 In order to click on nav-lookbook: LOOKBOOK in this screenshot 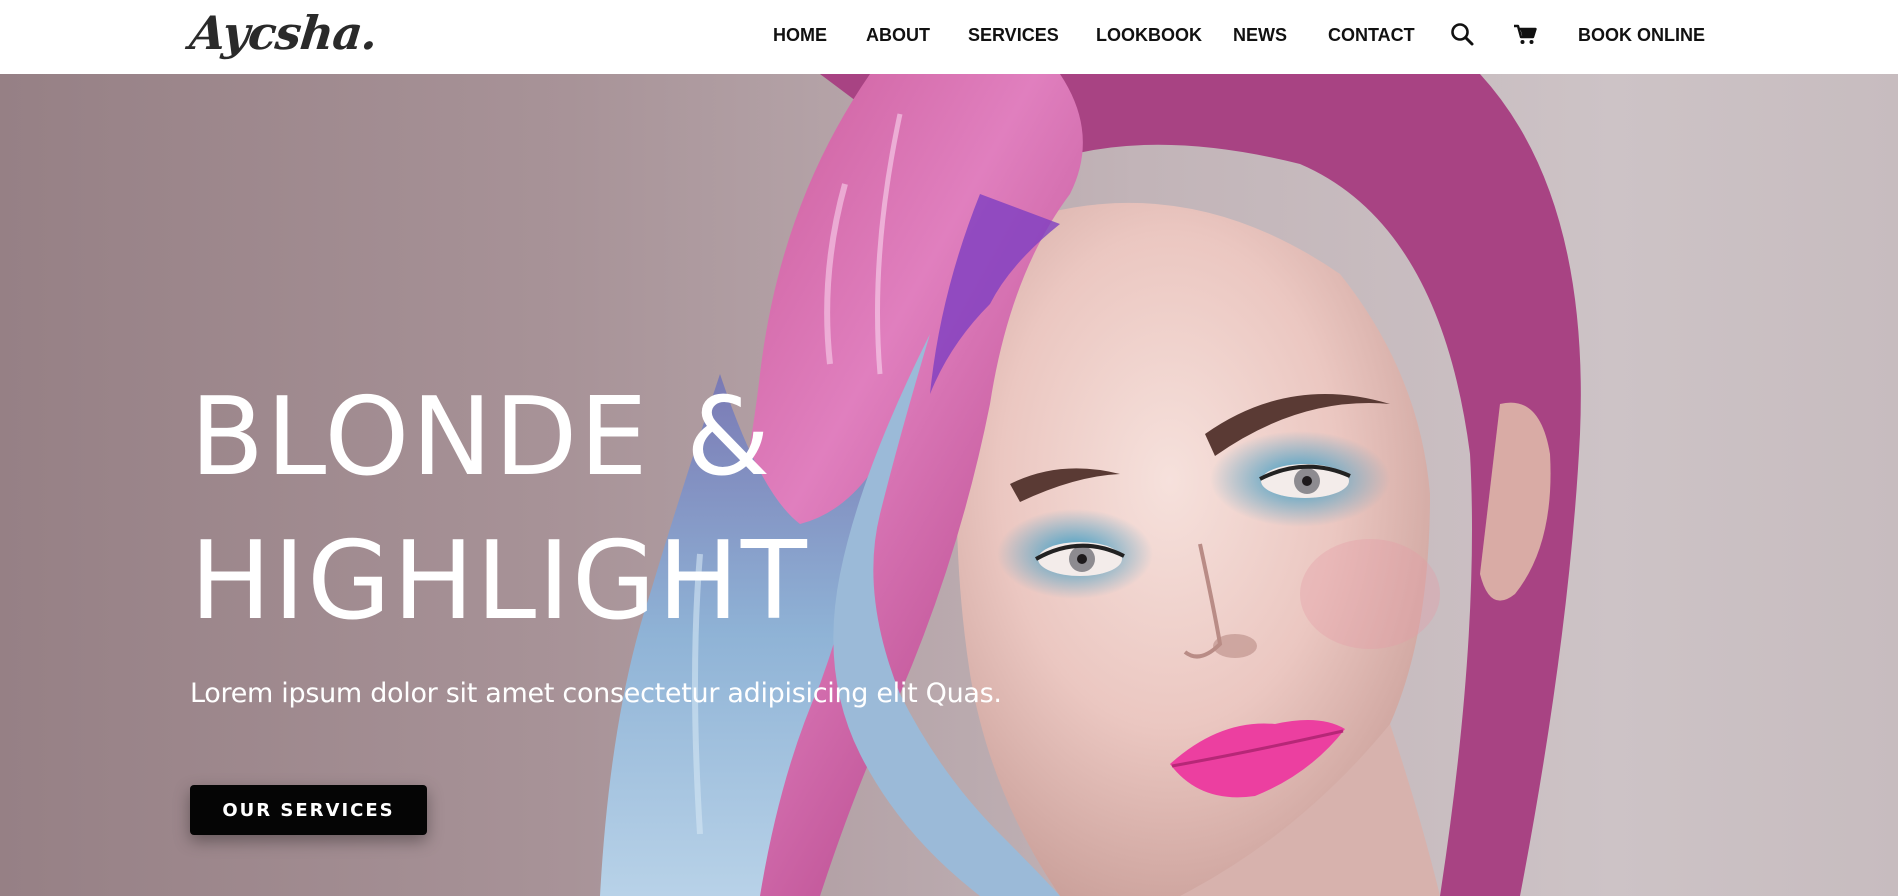, I will do `click(1149, 35)`.